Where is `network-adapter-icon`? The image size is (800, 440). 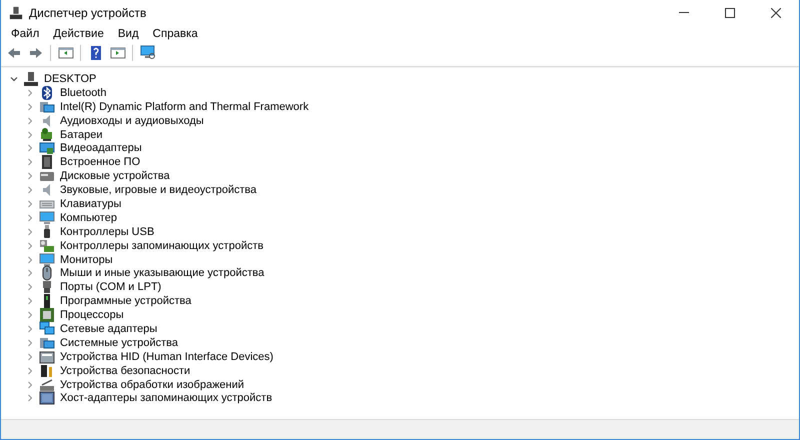 network-adapter-icon is located at coordinates (47, 328).